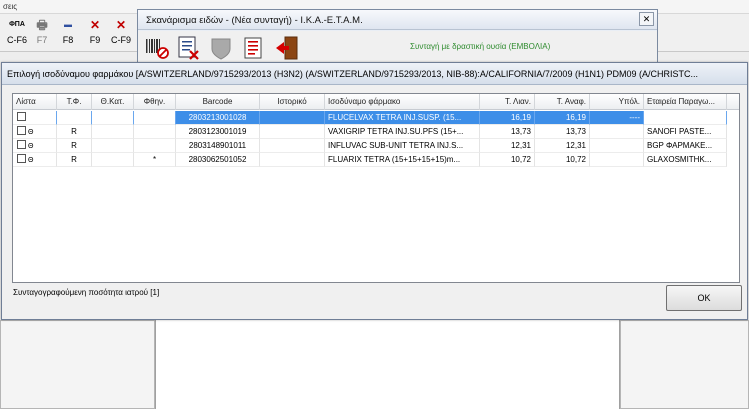 The height and width of the screenshot is (409, 749). What do you see at coordinates (387, 364) in the screenshot?
I see `background-content-panel` at bounding box center [387, 364].